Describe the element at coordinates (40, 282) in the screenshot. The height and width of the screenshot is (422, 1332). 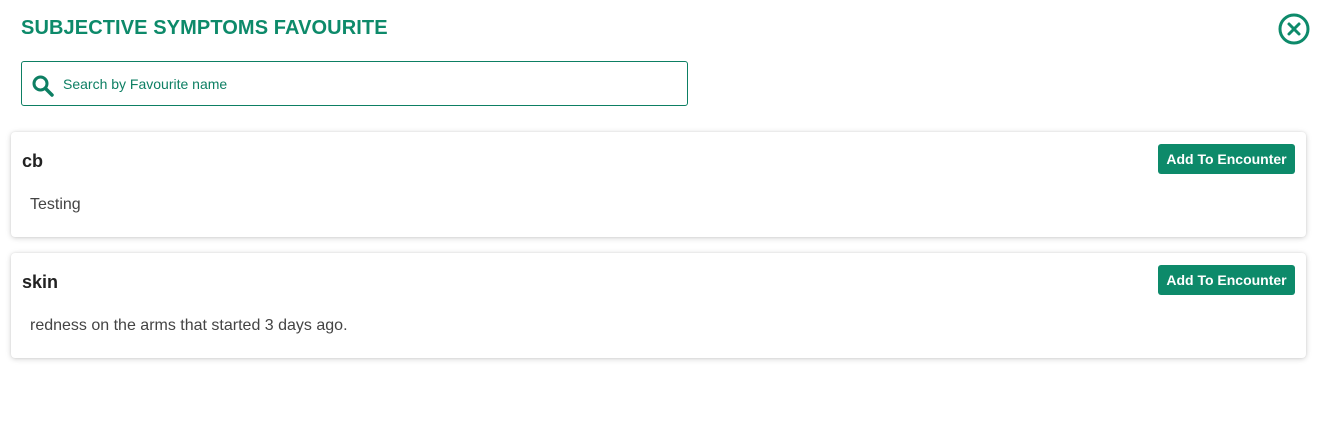
I see `favourite-name: skin` at that location.